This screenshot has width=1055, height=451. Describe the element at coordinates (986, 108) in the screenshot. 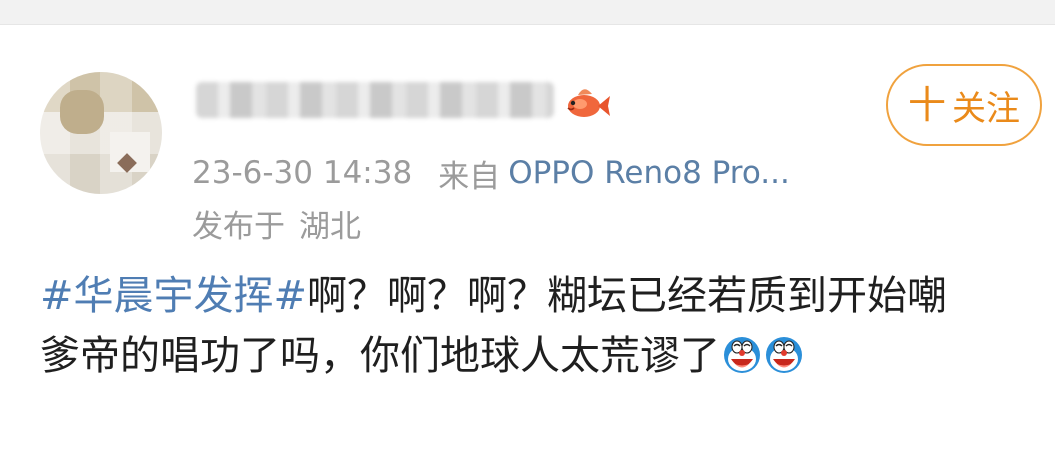

I see `follow-label: 关注` at that location.